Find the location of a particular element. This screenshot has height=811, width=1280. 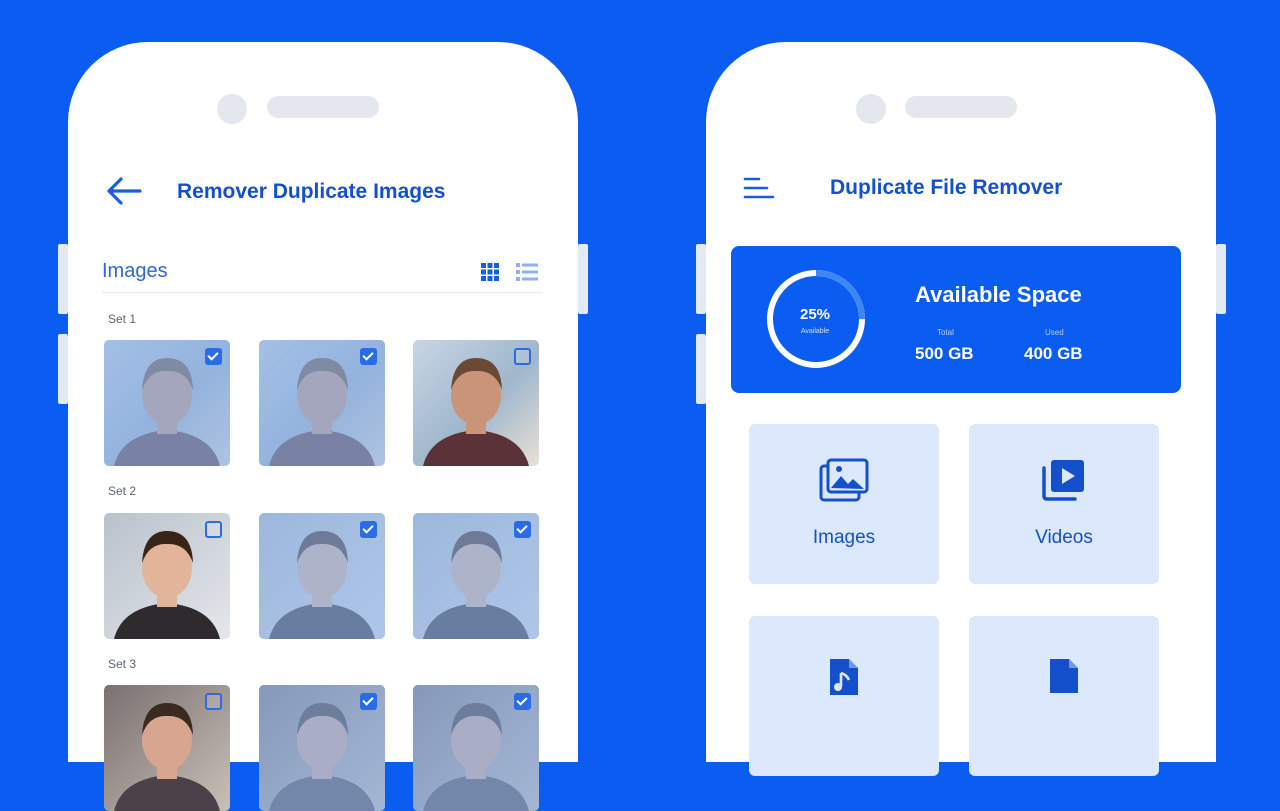

category-tile-videos: Videos is located at coordinates (1064, 504).